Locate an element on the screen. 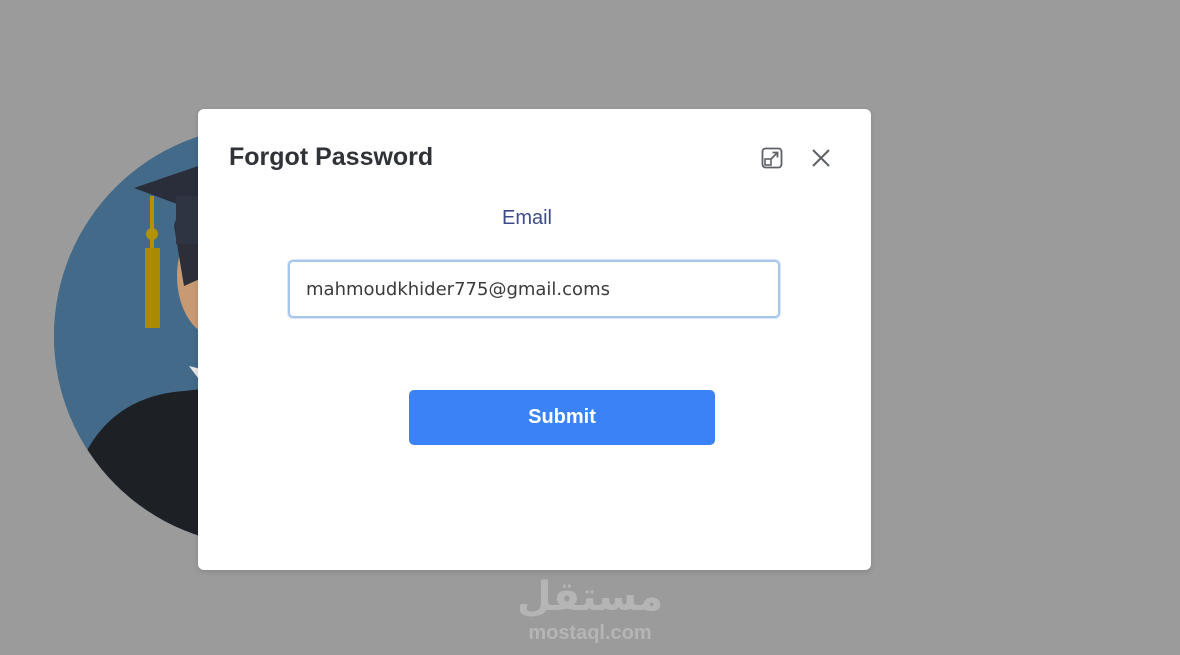  expand-icon is located at coordinates (772, 158).